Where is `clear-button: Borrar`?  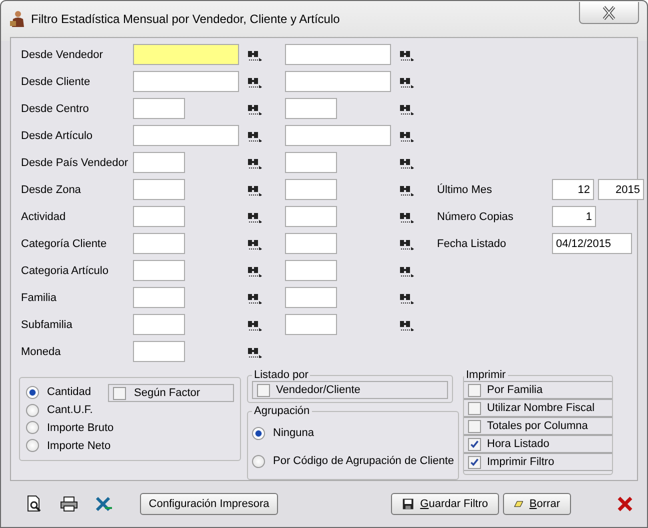 clear-button: Borrar is located at coordinates (537, 504).